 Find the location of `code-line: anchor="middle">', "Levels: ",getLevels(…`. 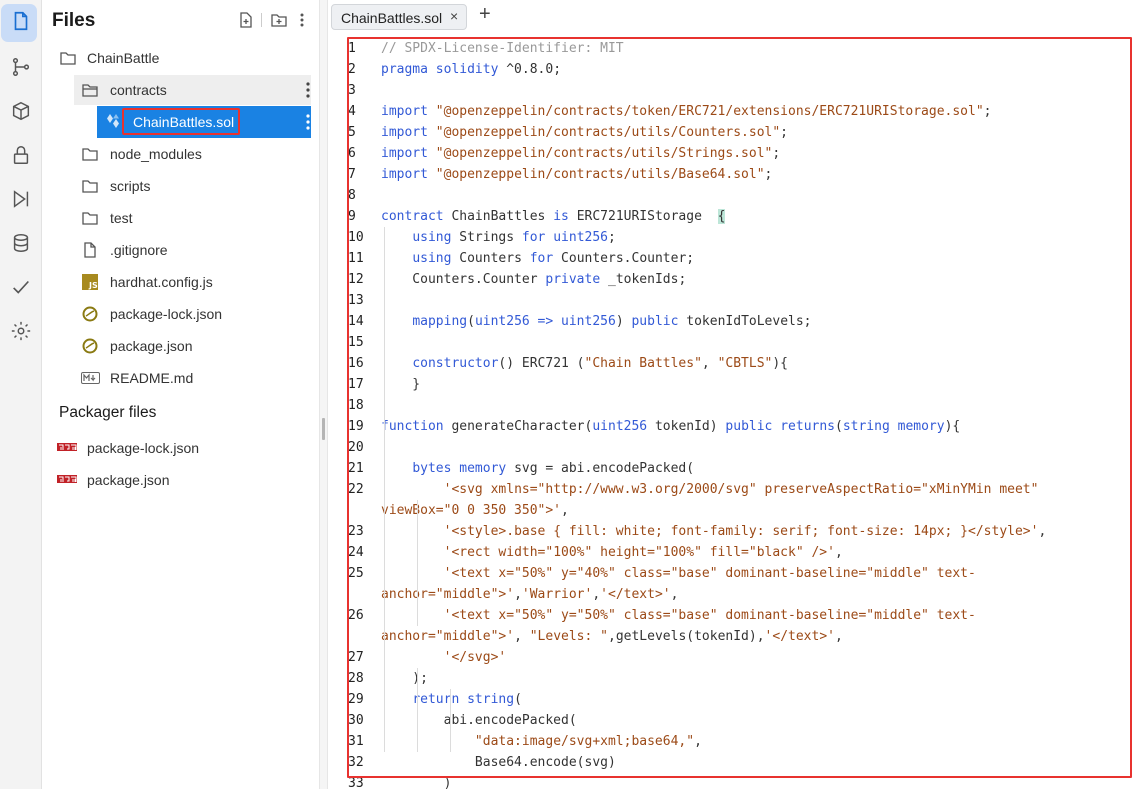

code-line: anchor="middle">', "Levels: ",getLevels(… is located at coordinates (612, 636).